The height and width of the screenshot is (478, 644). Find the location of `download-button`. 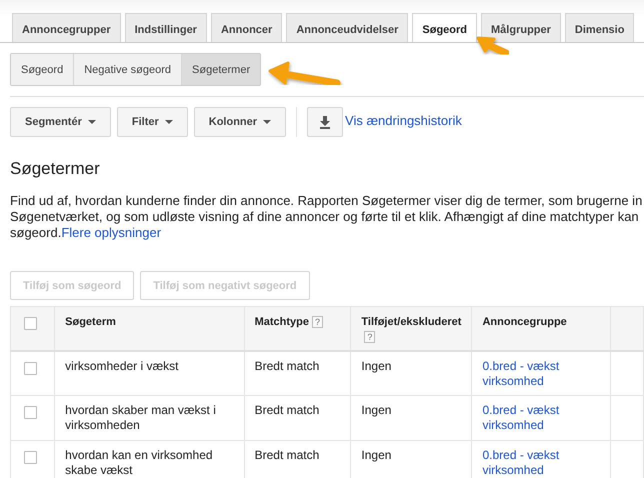

download-button is located at coordinates (325, 122).